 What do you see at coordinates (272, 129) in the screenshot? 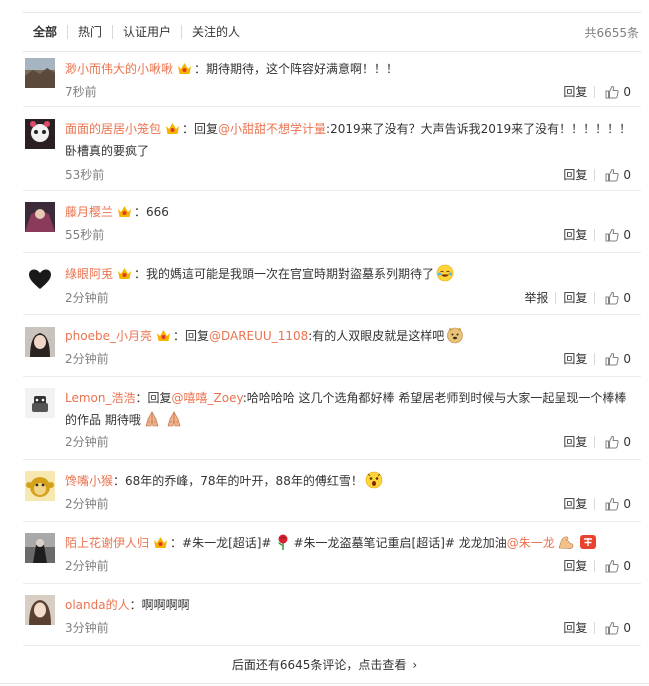
I see `mention-link: @小甜甜不想学计量` at bounding box center [272, 129].